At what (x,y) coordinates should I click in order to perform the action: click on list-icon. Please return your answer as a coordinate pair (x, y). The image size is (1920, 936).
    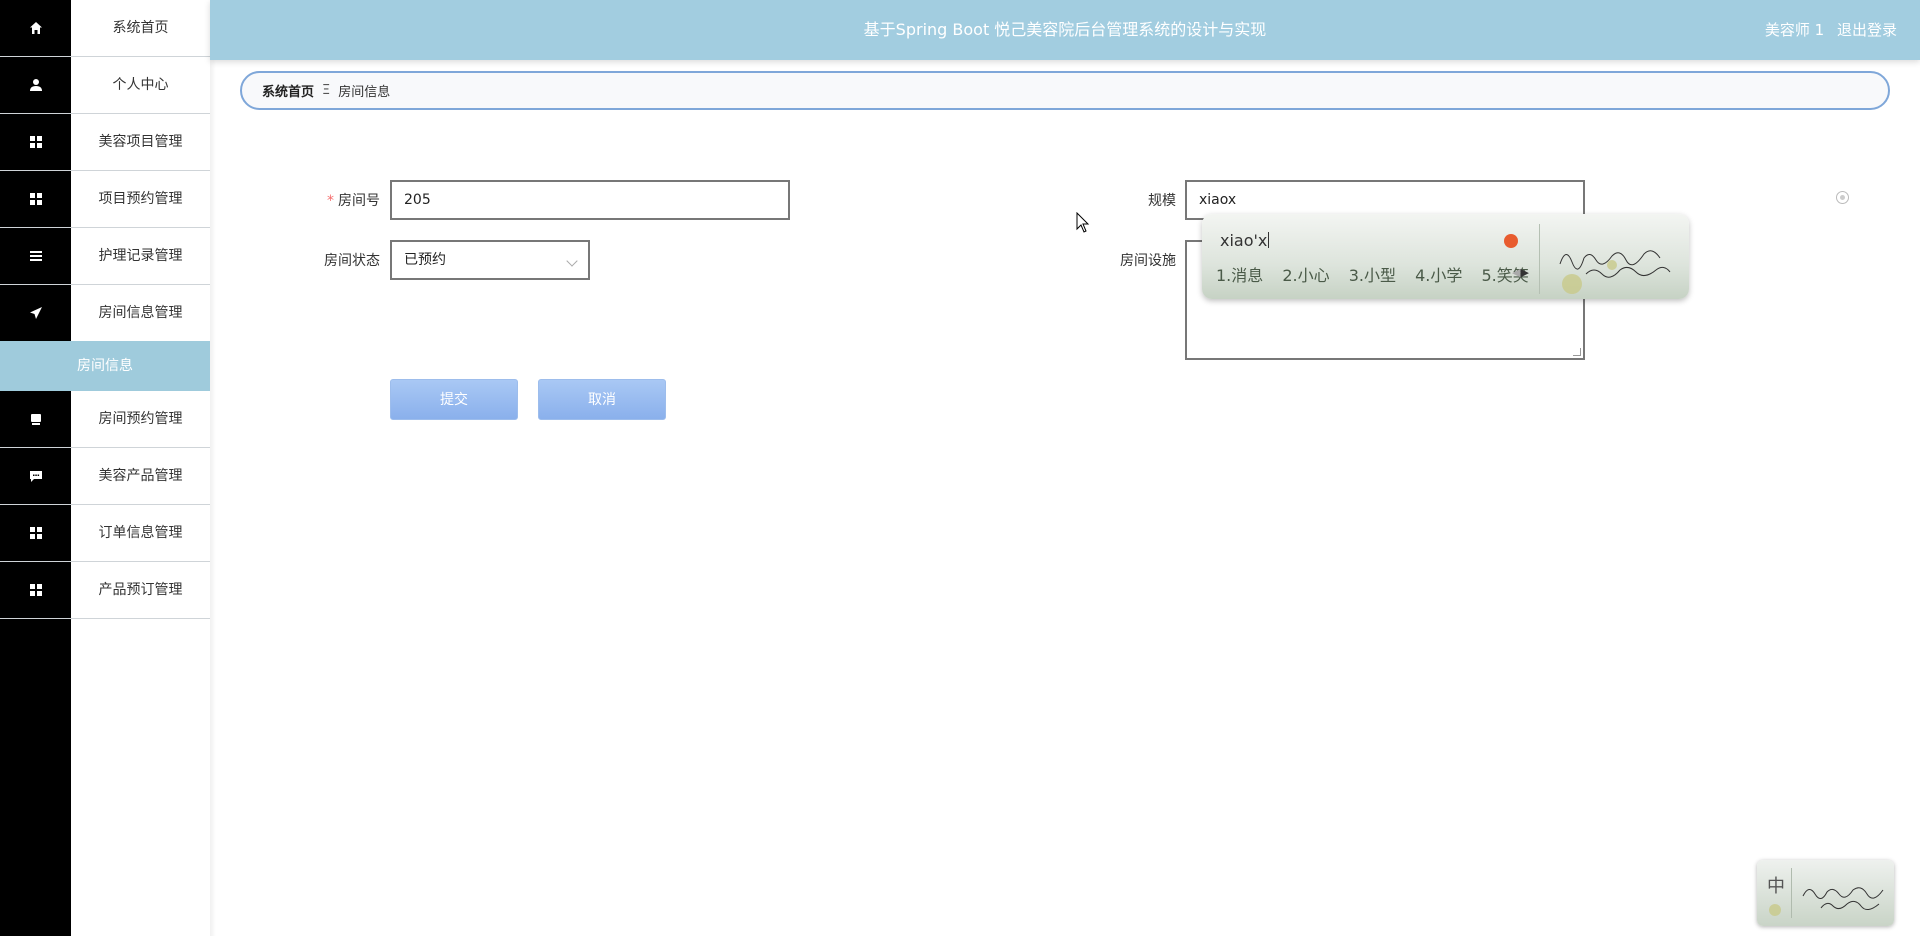
    Looking at the image, I should click on (35, 256).